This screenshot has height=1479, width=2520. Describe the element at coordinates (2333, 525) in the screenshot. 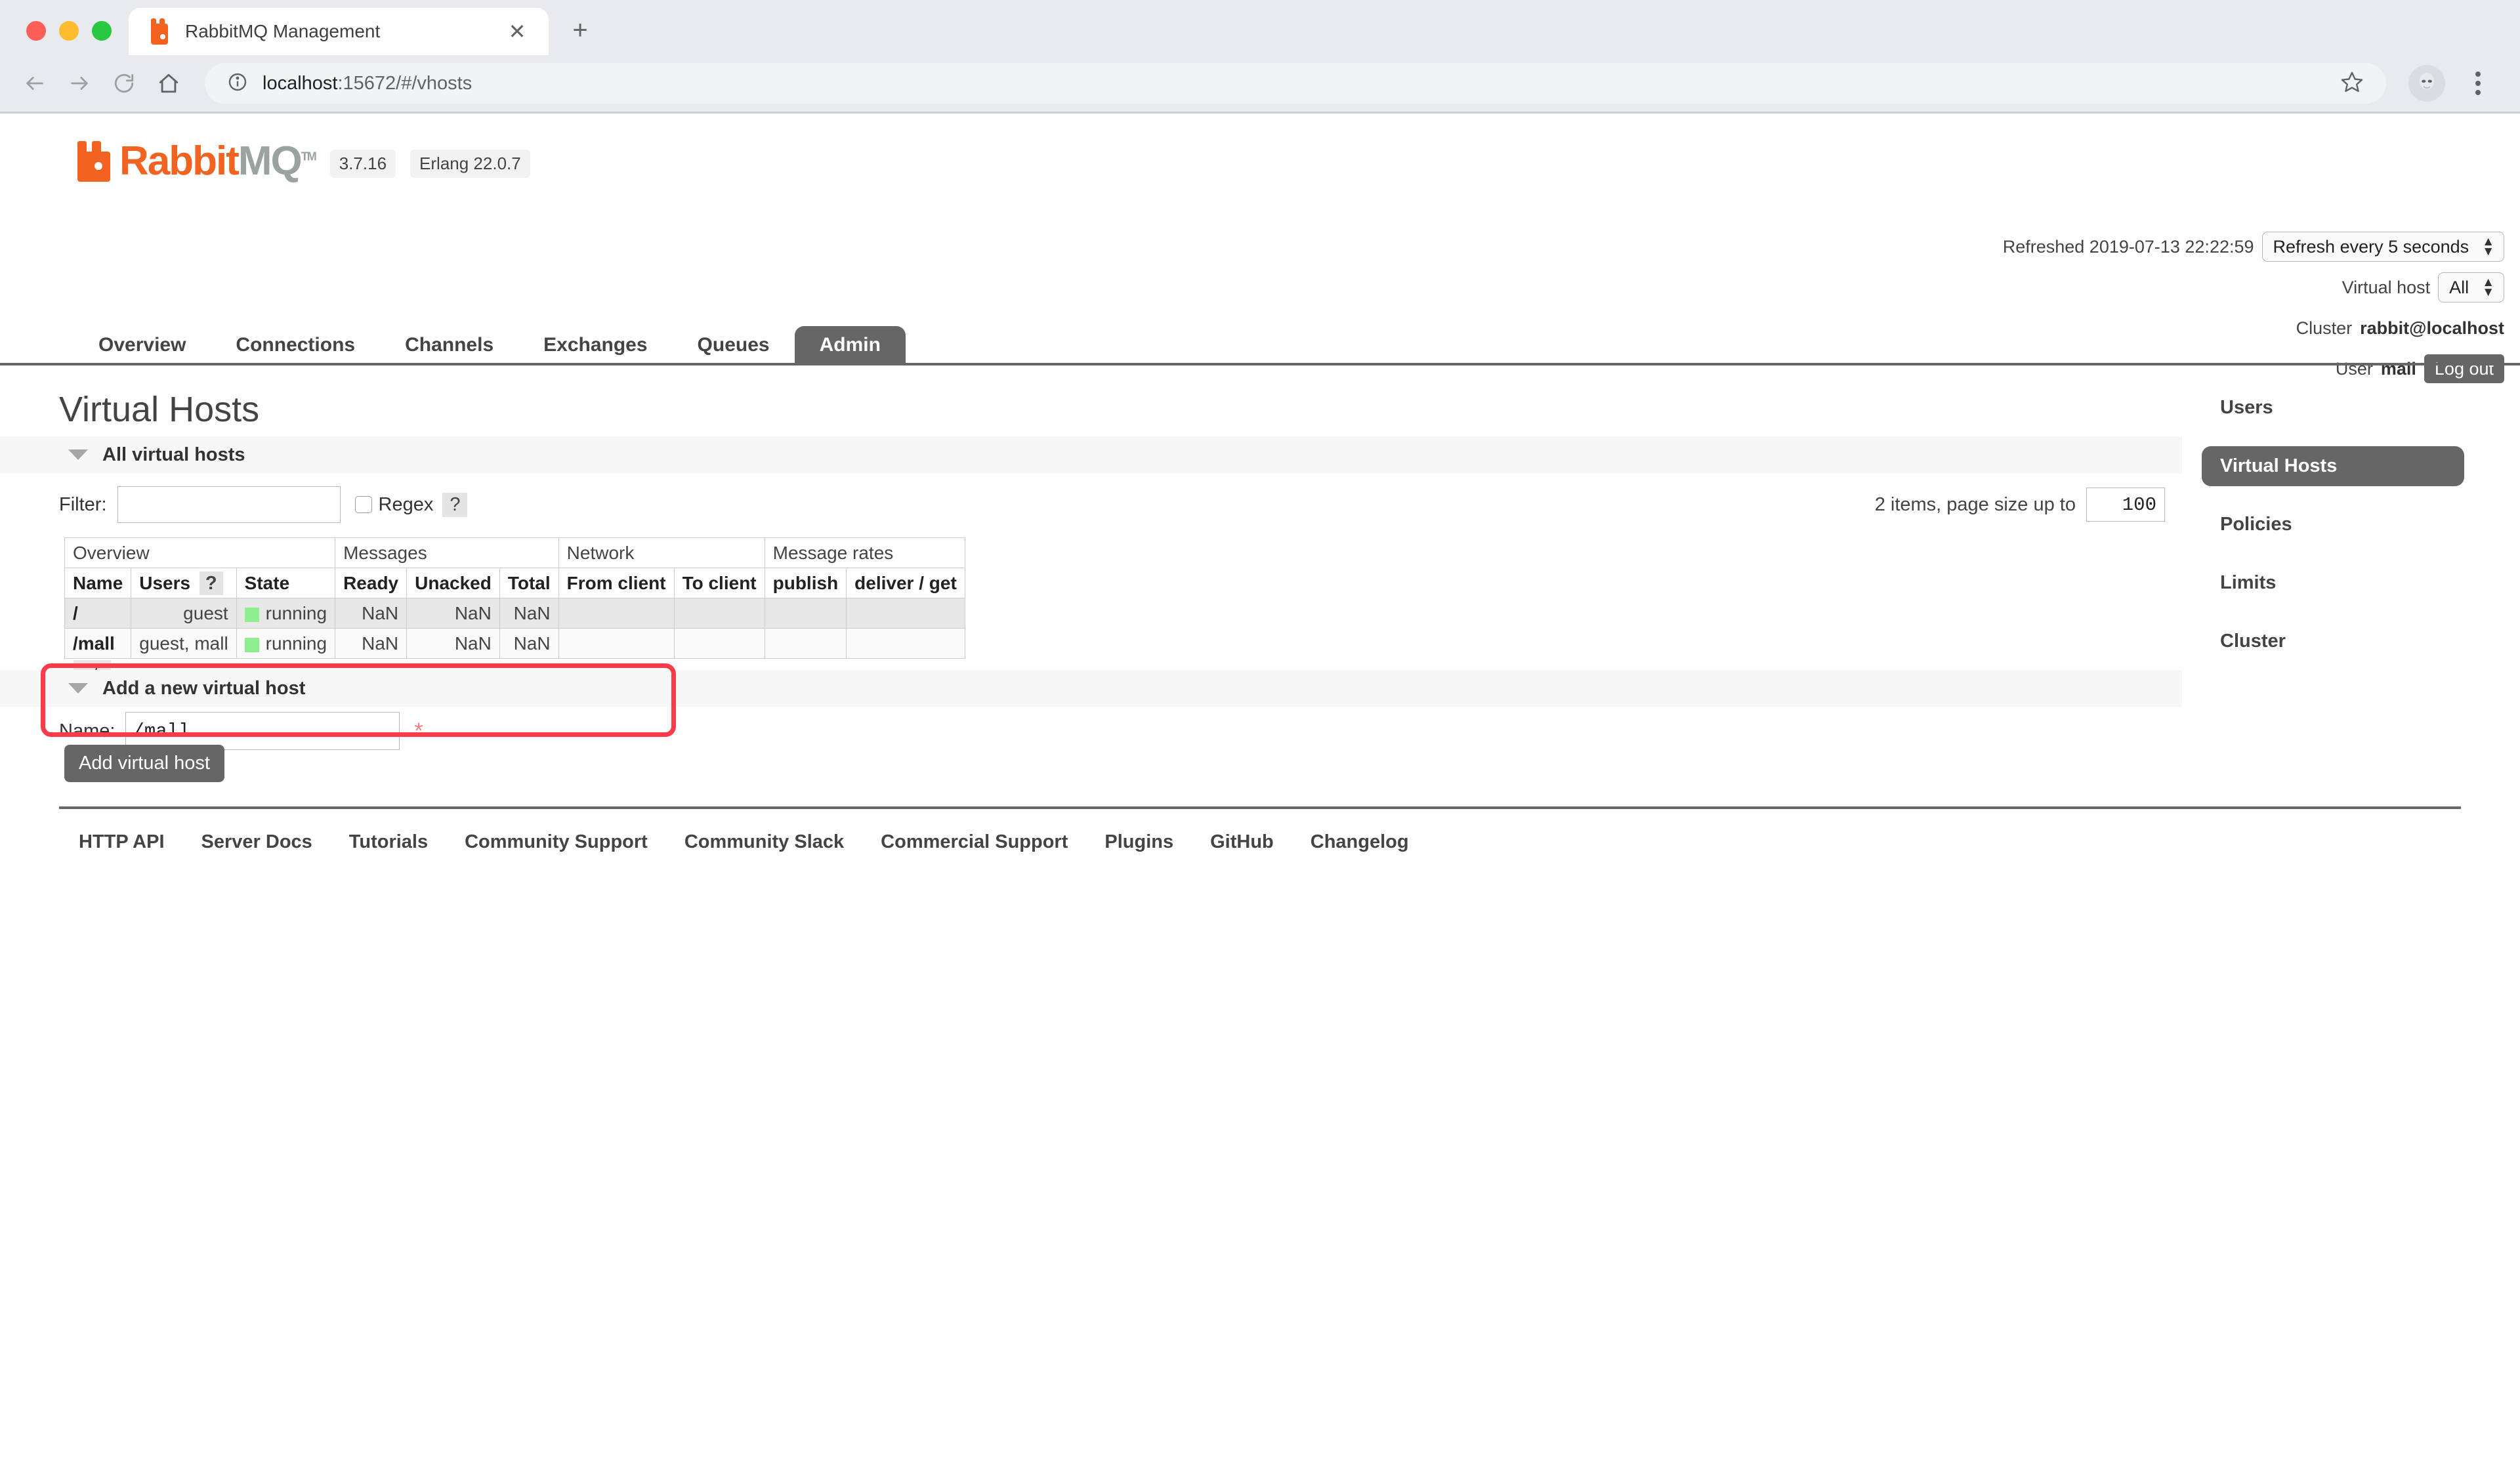

I see `sidebar-item-policies: Policies` at that location.